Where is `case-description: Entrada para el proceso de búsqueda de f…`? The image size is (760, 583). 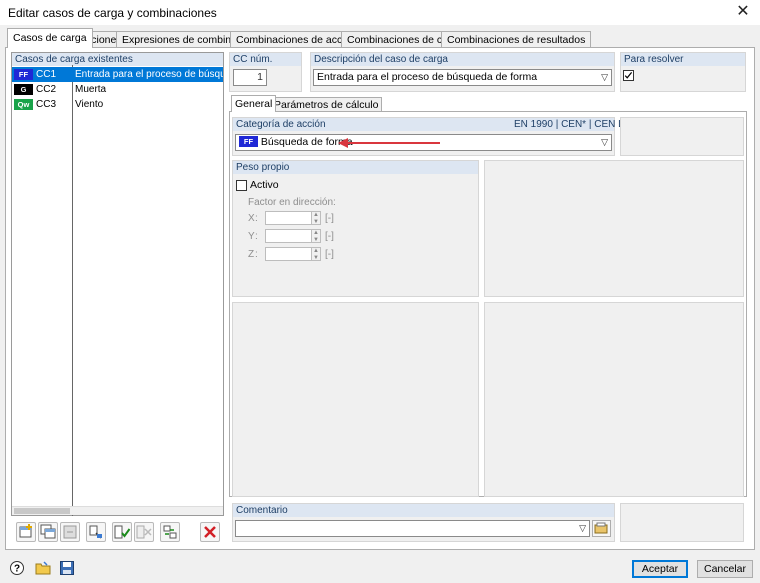
case-description: Entrada para el proceso de búsqueda de f… is located at coordinates (149, 74).